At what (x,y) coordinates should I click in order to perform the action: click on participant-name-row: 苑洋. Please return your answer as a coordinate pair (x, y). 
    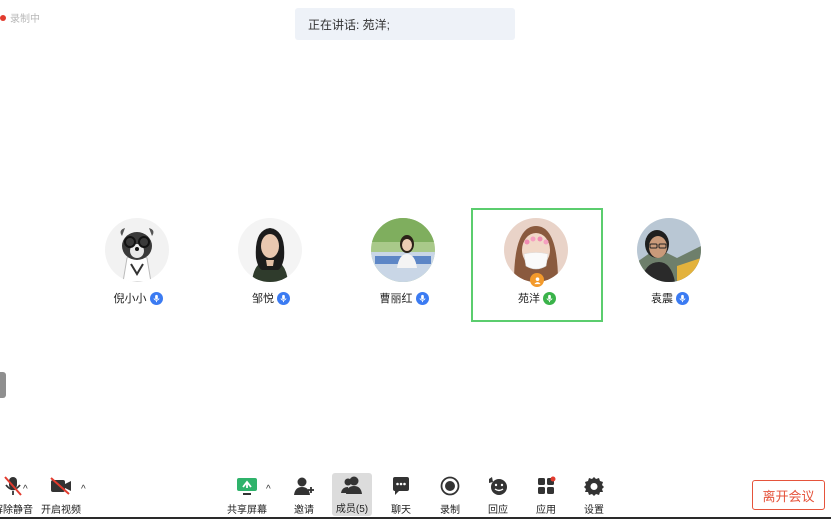
    Looking at the image, I should click on (537, 298).